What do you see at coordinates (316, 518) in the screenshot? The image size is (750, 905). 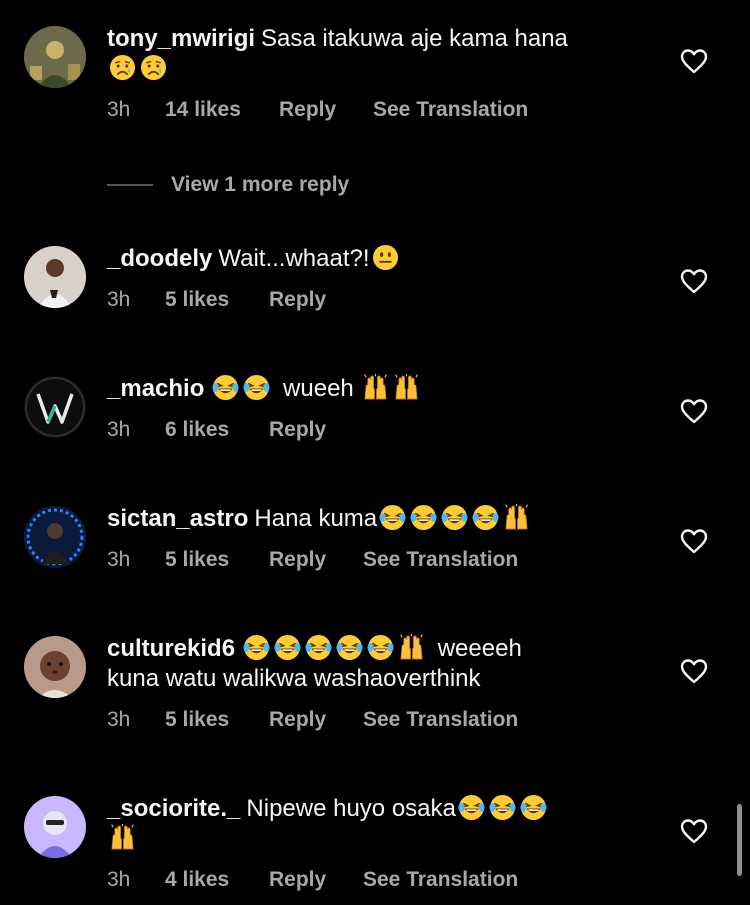 I see `comment-message: Hana kuma` at bounding box center [316, 518].